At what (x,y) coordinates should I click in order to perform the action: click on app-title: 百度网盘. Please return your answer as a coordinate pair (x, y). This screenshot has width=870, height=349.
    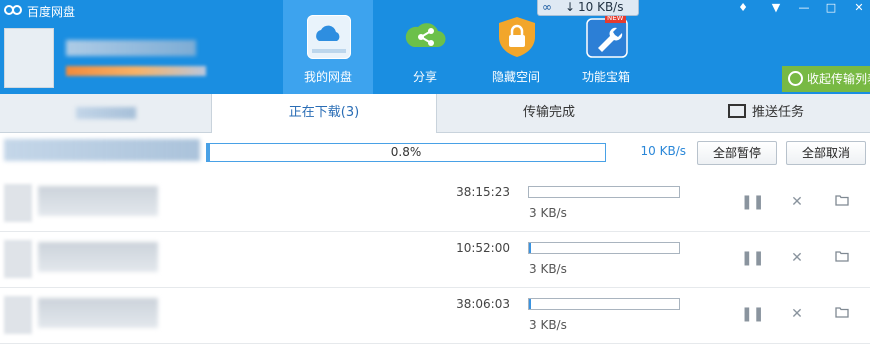
    Looking at the image, I should click on (51, 12).